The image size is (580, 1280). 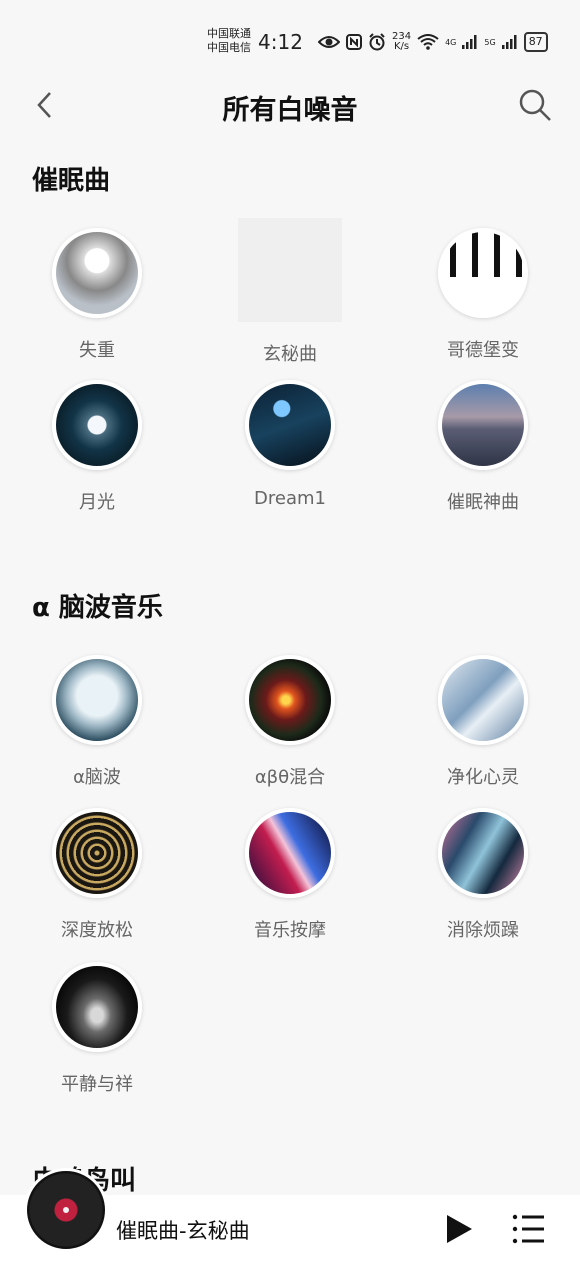 What do you see at coordinates (428, 42) in the screenshot?
I see `wifi-icon` at bounding box center [428, 42].